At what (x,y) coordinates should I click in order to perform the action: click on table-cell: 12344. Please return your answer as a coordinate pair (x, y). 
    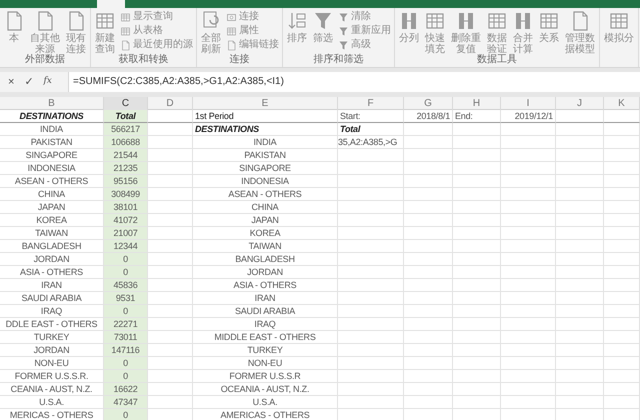
    Looking at the image, I should click on (126, 246).